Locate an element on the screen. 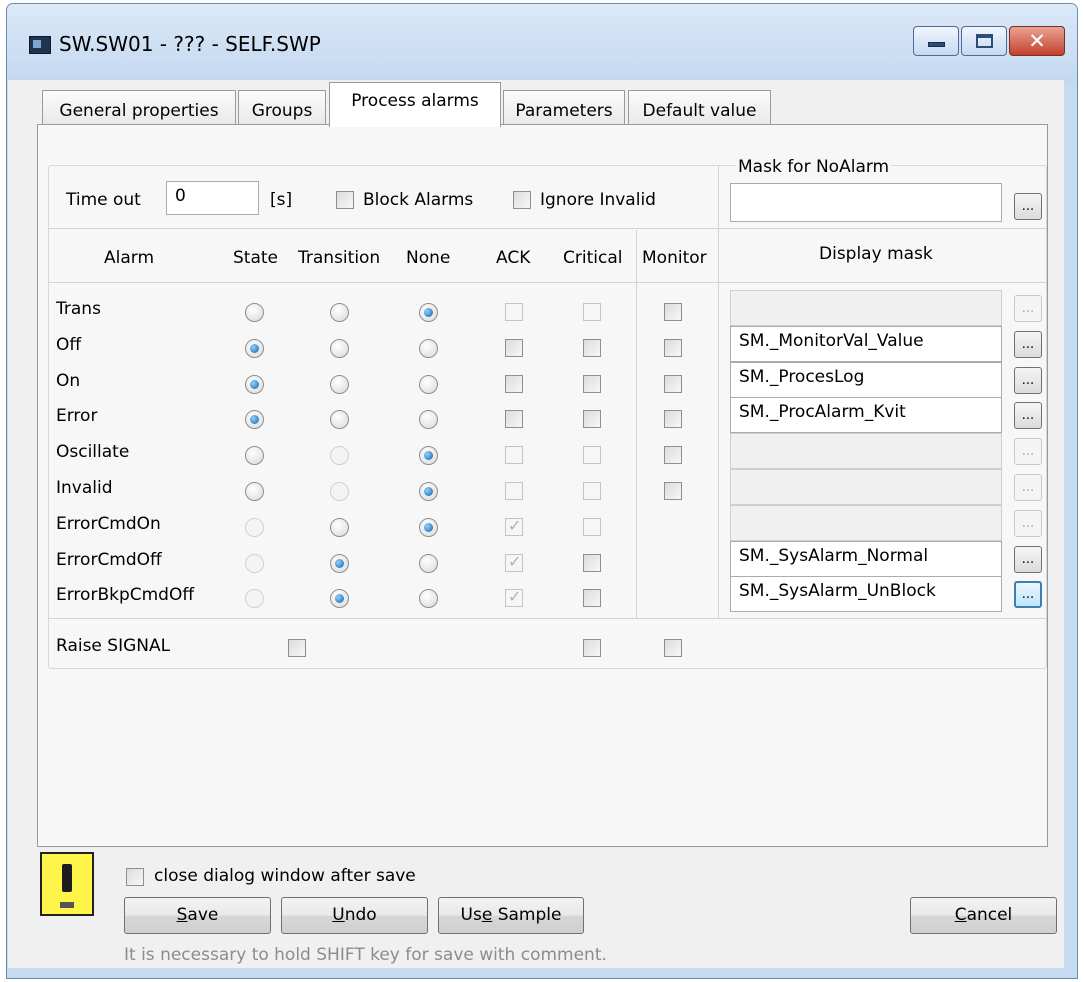 This screenshot has width=1084, height=982. ack-checkbox-on is located at coordinates (514, 384).